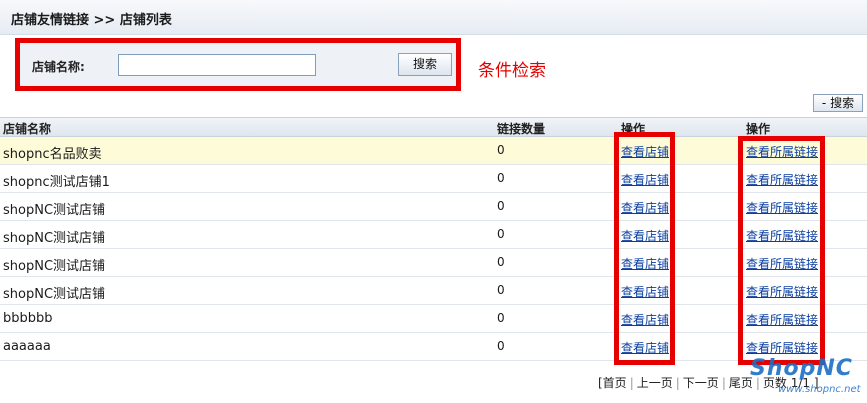  Describe the element at coordinates (433, 179) in the screenshot. I see `table-row: shopnc测试店铺1 0 查看店铺 查看所属链接` at that location.